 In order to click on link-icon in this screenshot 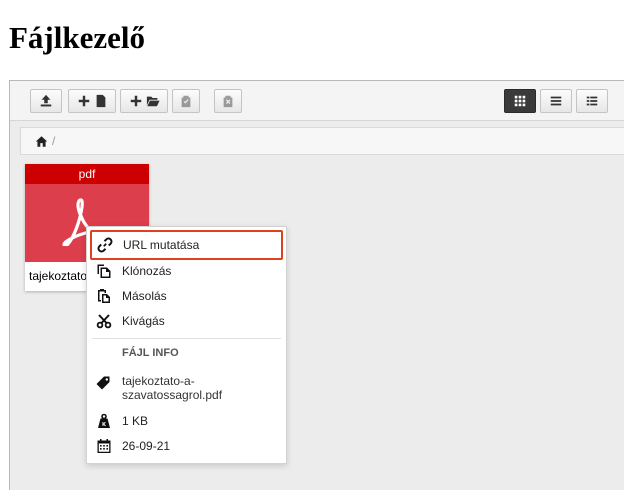, I will do `click(105, 245)`.